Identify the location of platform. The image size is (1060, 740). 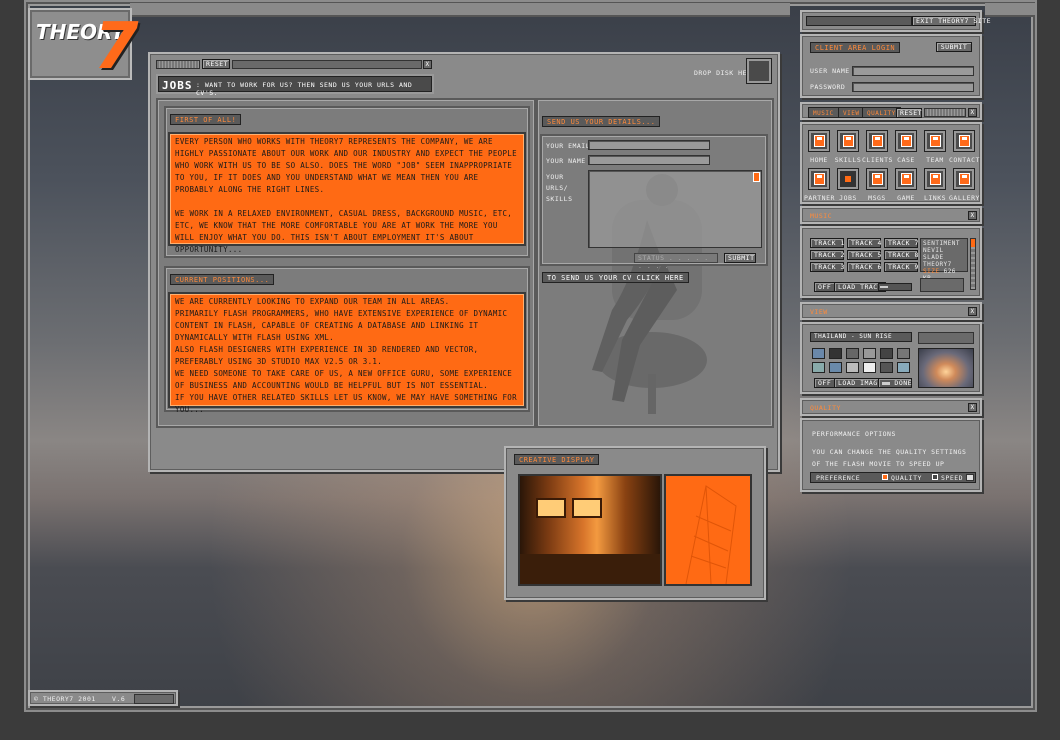
(590, 569).